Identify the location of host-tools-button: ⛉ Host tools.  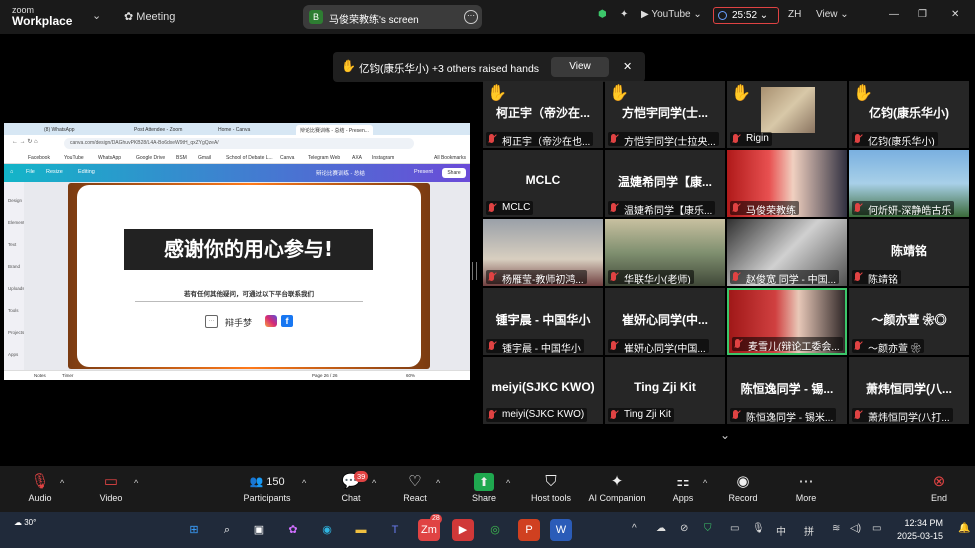
(551, 488).